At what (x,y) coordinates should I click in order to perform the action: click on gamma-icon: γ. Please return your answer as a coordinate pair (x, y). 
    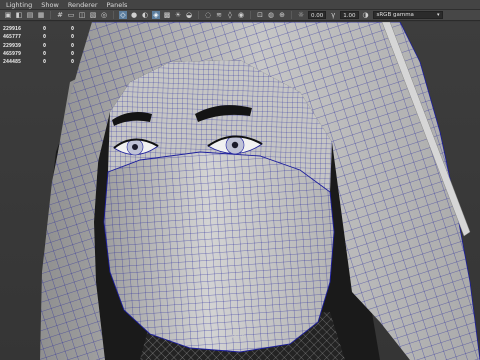
    Looking at the image, I should click on (333, 15).